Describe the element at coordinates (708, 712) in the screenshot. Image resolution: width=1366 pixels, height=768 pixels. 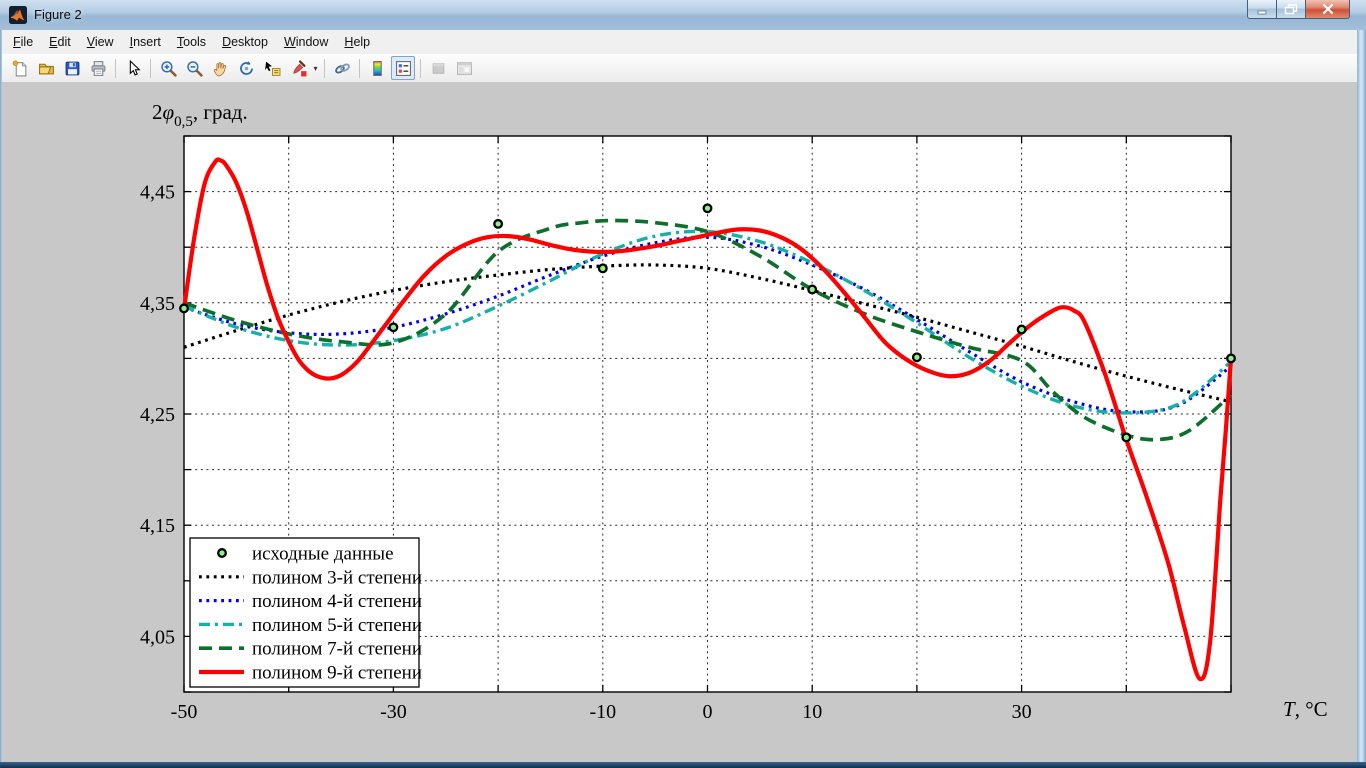
I see `x-tick-label: 0` at that location.